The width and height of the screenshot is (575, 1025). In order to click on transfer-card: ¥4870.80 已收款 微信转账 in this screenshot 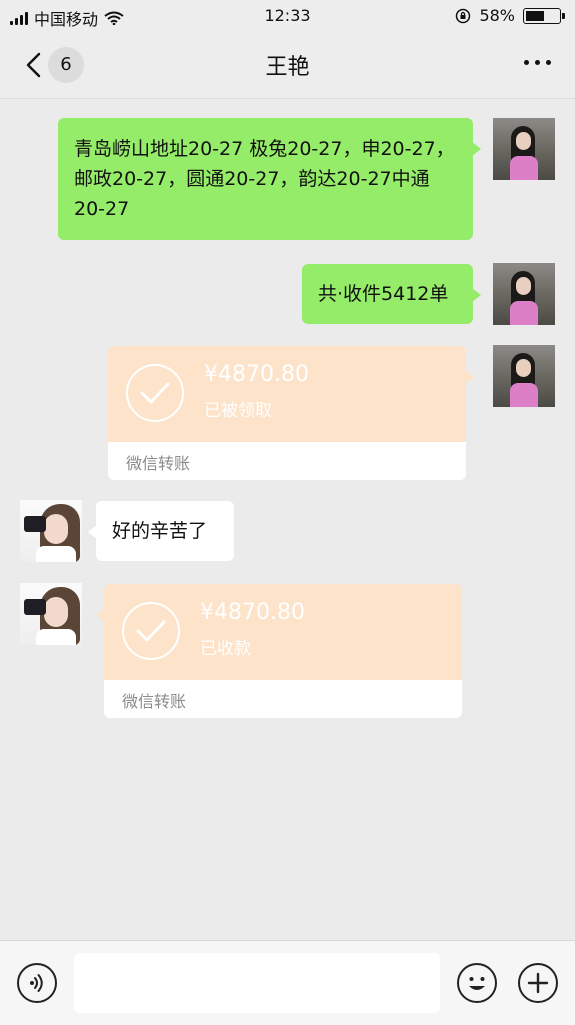, I will do `click(279, 651)`.